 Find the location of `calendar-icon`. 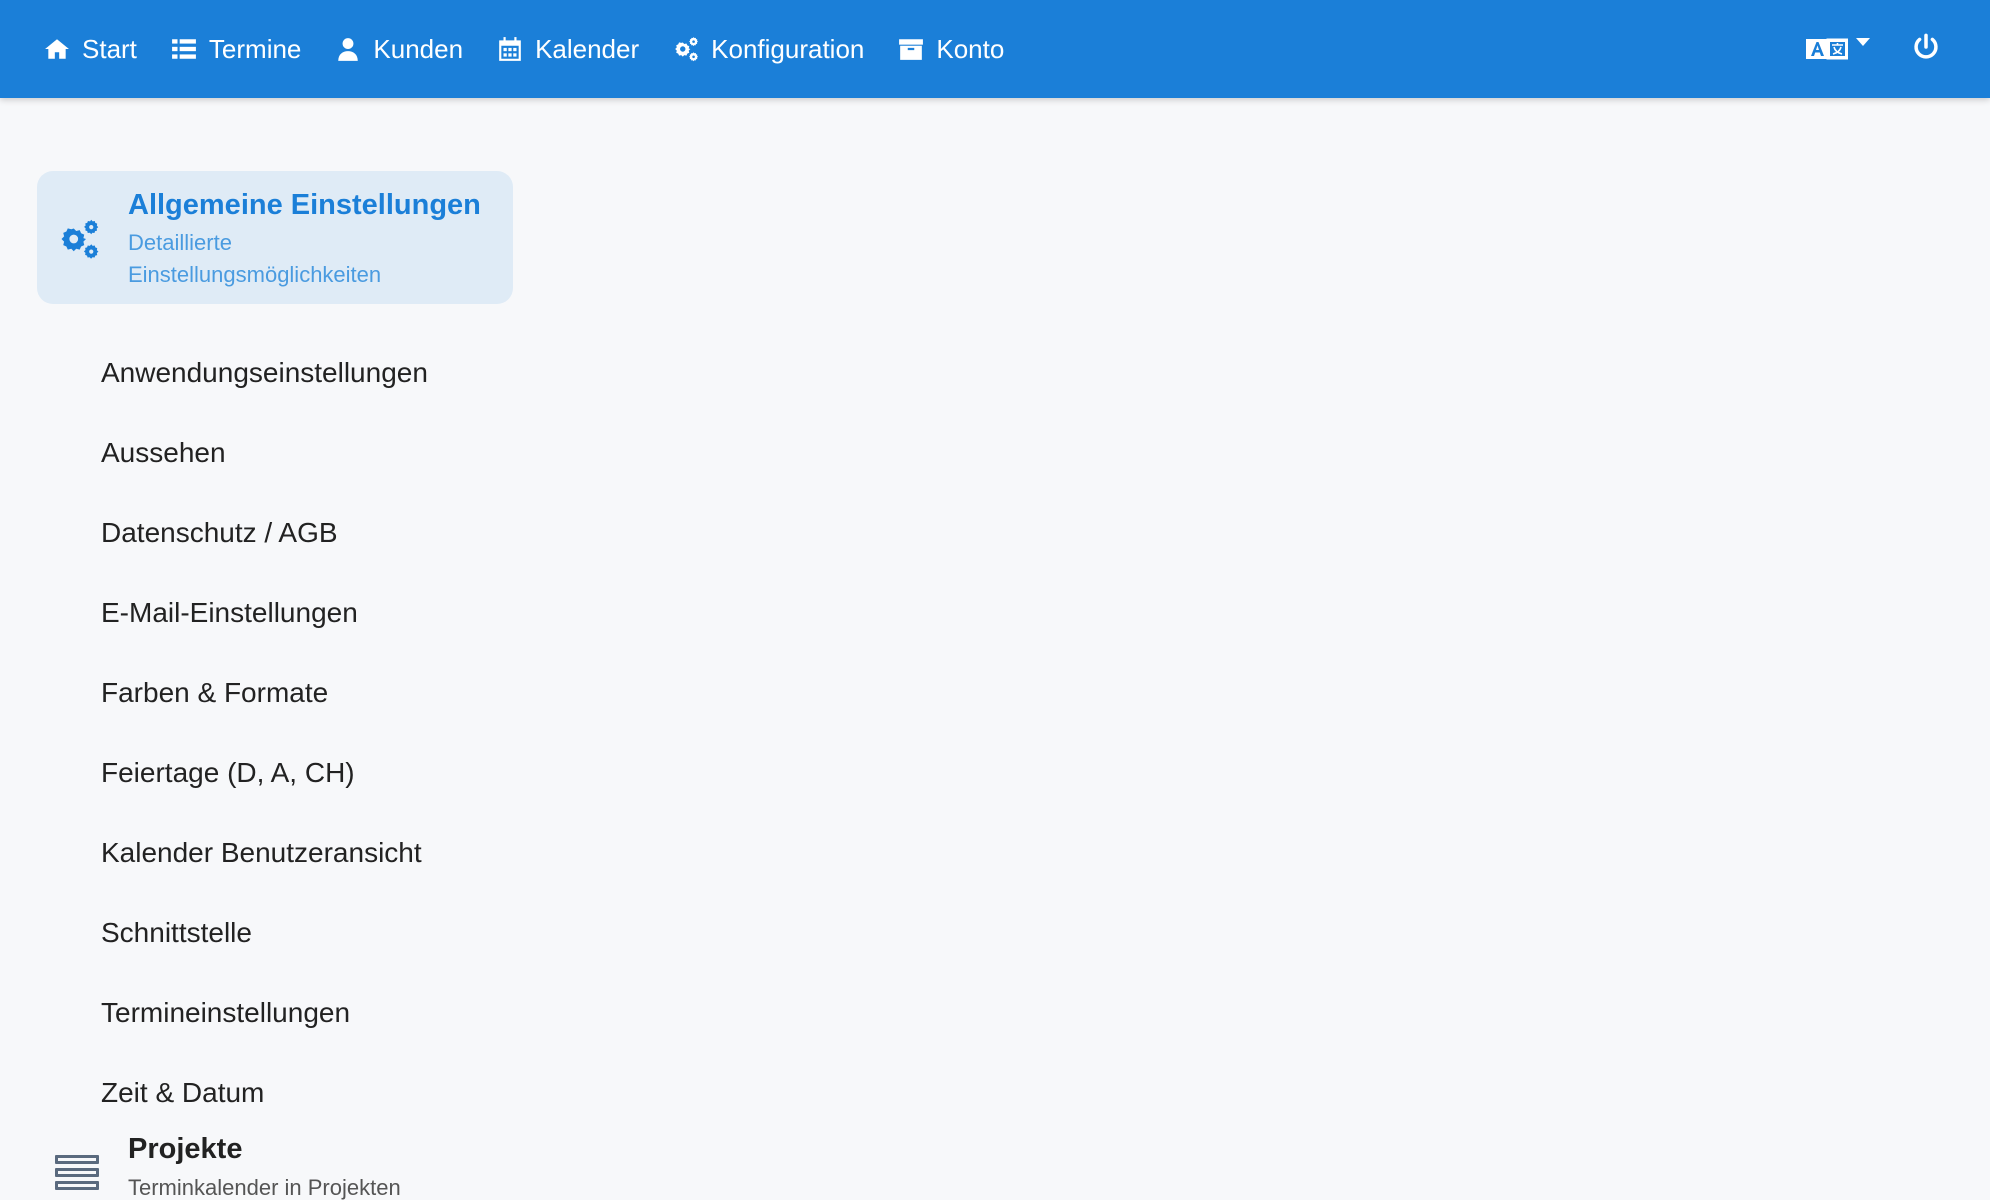

calendar-icon is located at coordinates (510, 49).